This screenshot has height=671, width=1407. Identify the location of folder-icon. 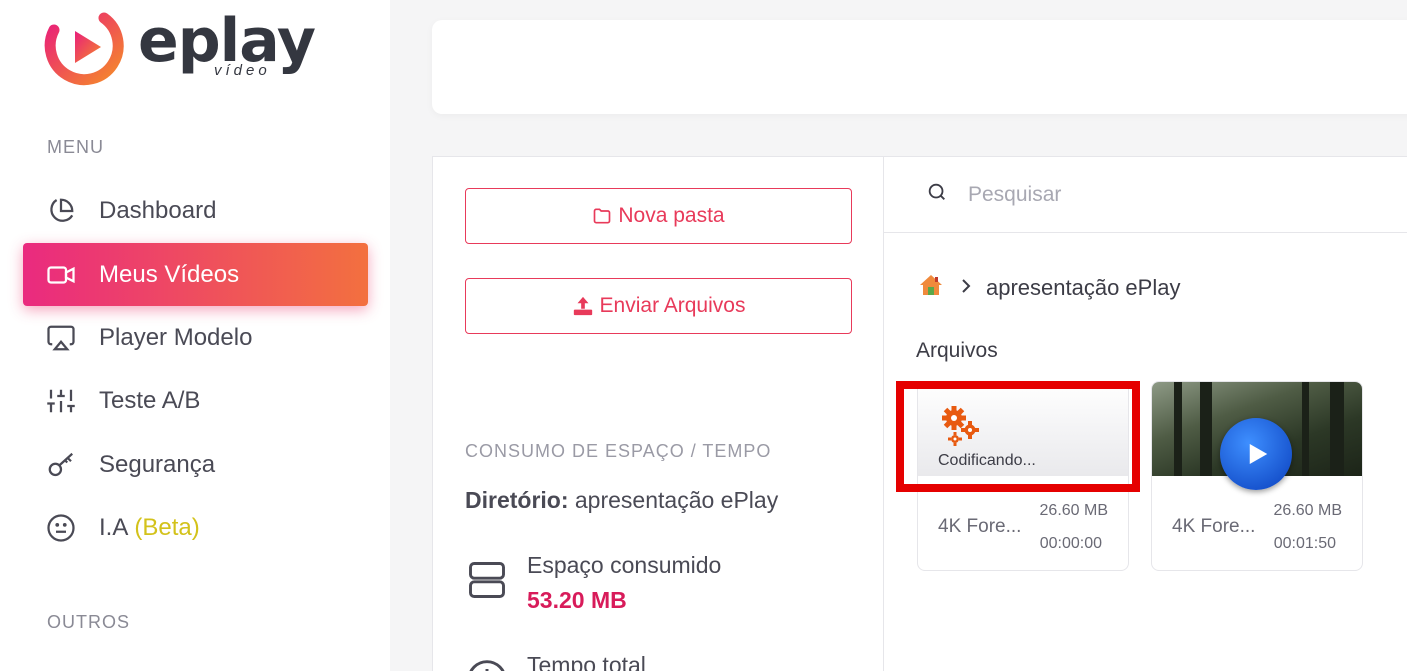
(602, 216).